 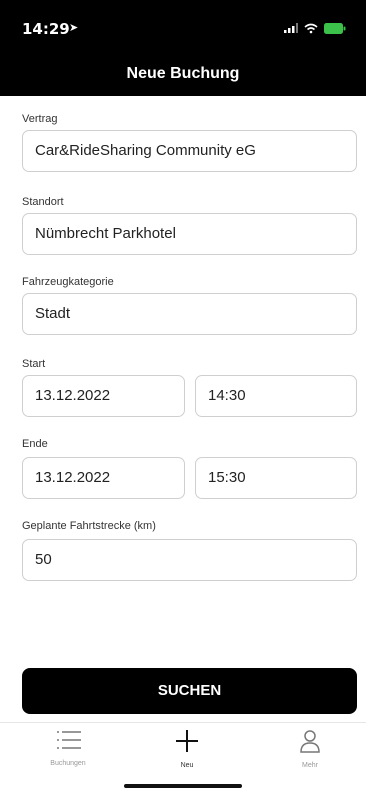 I want to click on signal-icon, so click(x=291, y=28).